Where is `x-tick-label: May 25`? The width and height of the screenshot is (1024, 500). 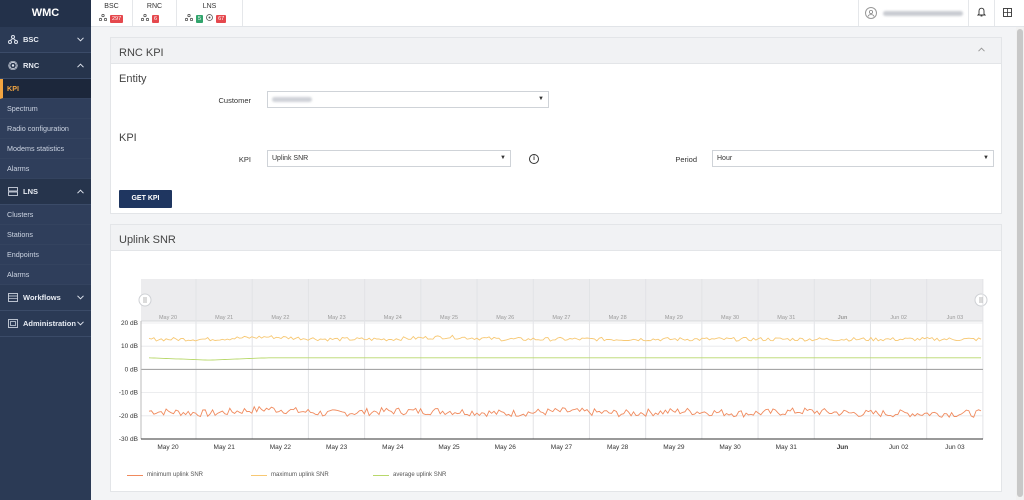 x-tick-label: May 25 is located at coordinates (449, 447).